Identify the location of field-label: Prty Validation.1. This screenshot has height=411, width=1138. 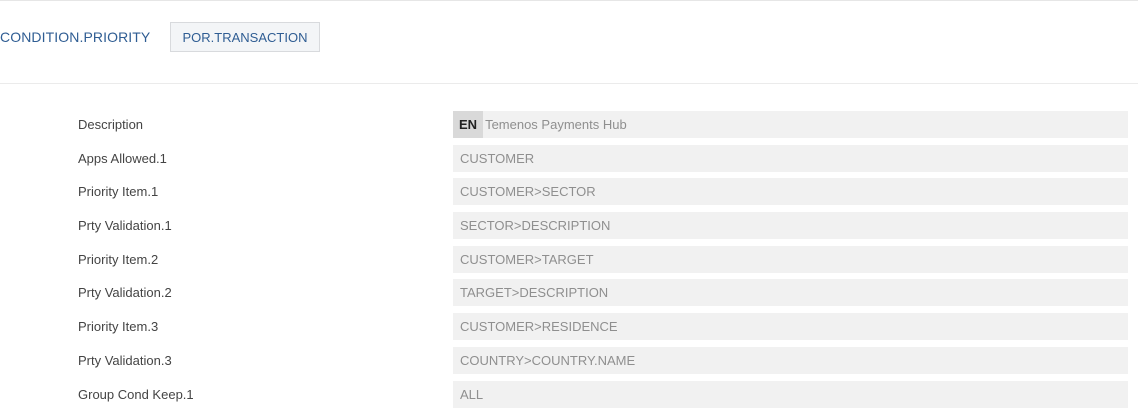
(125, 226).